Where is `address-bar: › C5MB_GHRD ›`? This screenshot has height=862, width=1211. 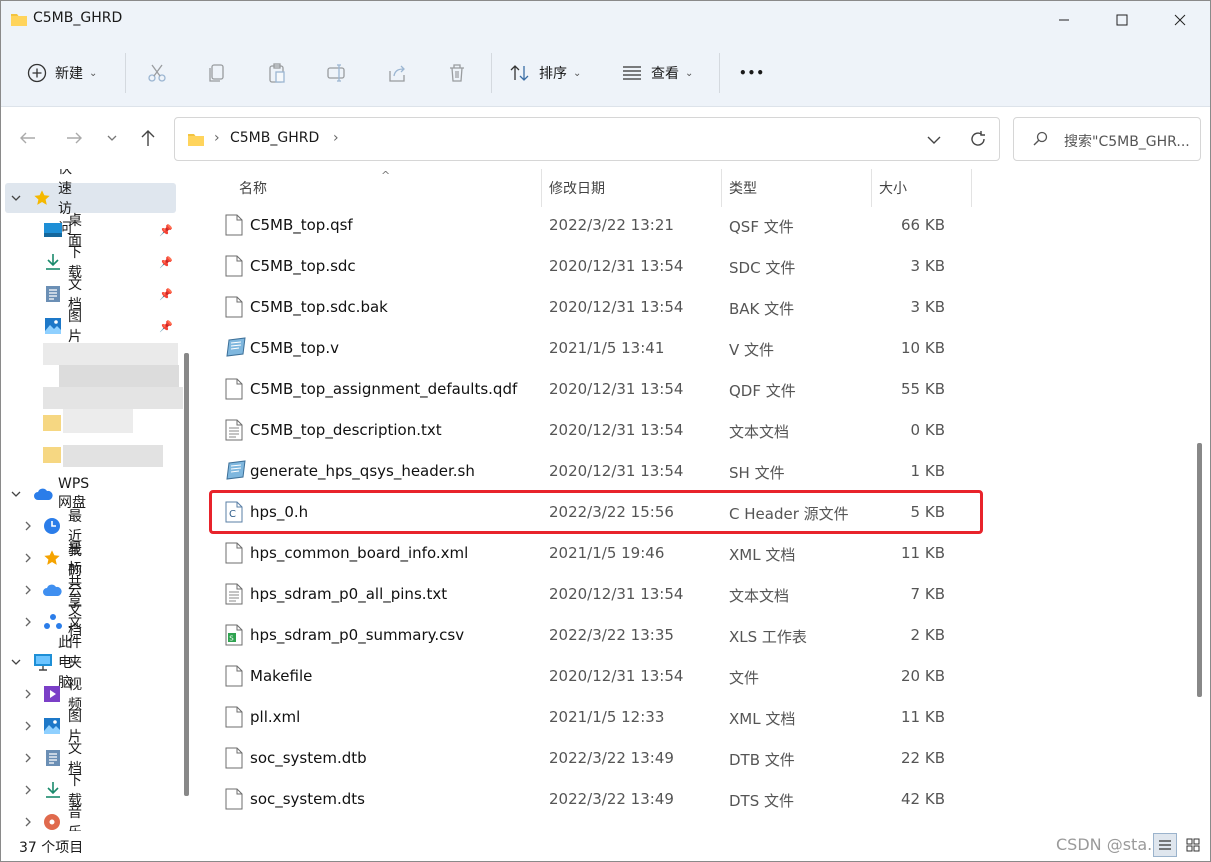 address-bar: › C5MB_GHRD › is located at coordinates (587, 139).